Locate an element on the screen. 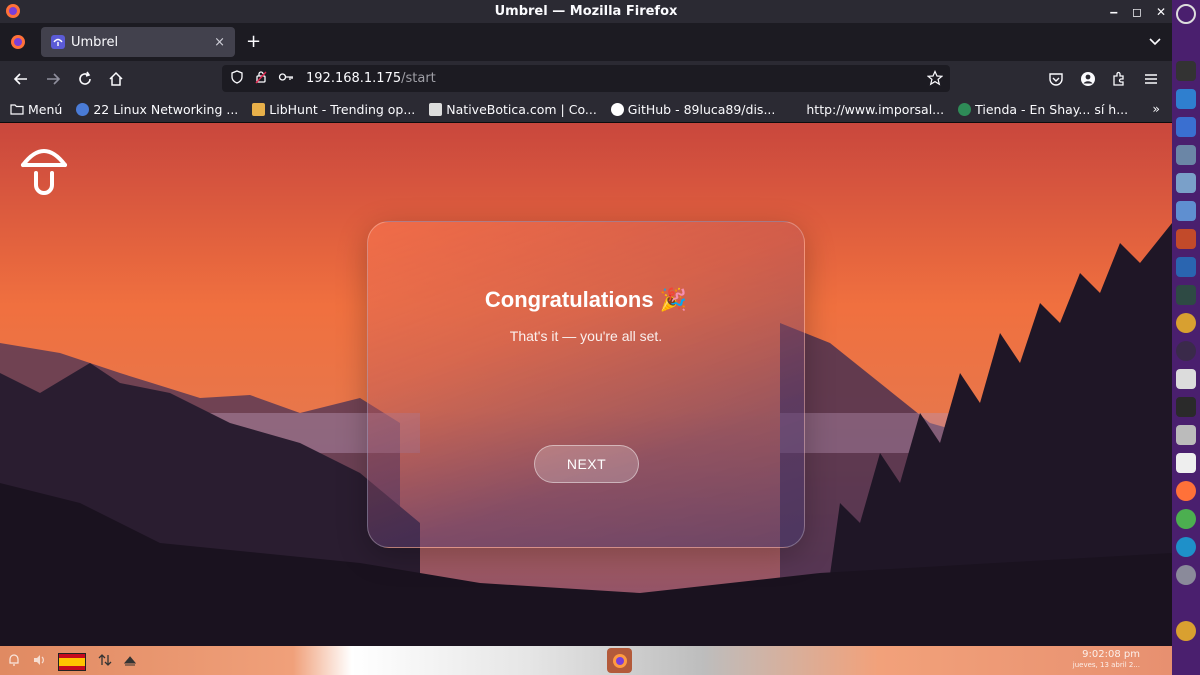  window-titlebar: Umbrel — Mozilla Firefox ‒ ◻ ✕ is located at coordinates (586, 11).